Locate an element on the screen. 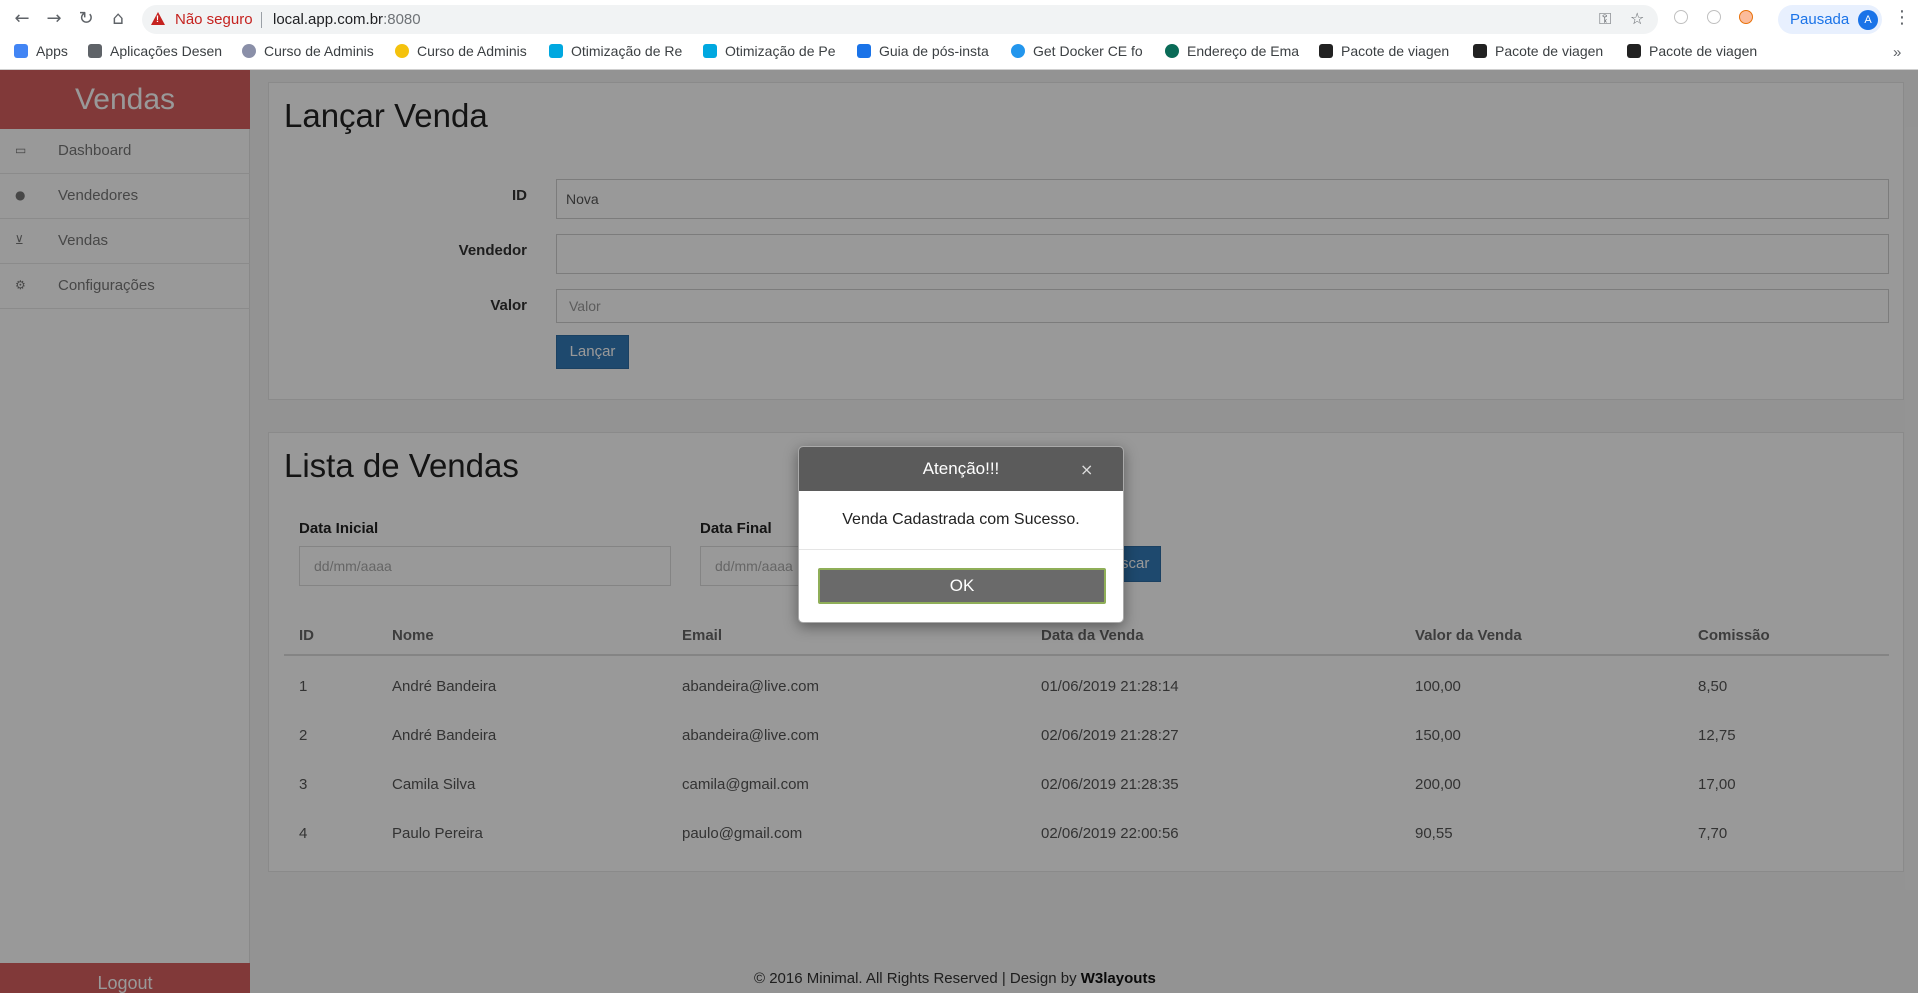  star-icon: ☆ is located at coordinates (1637, 18).